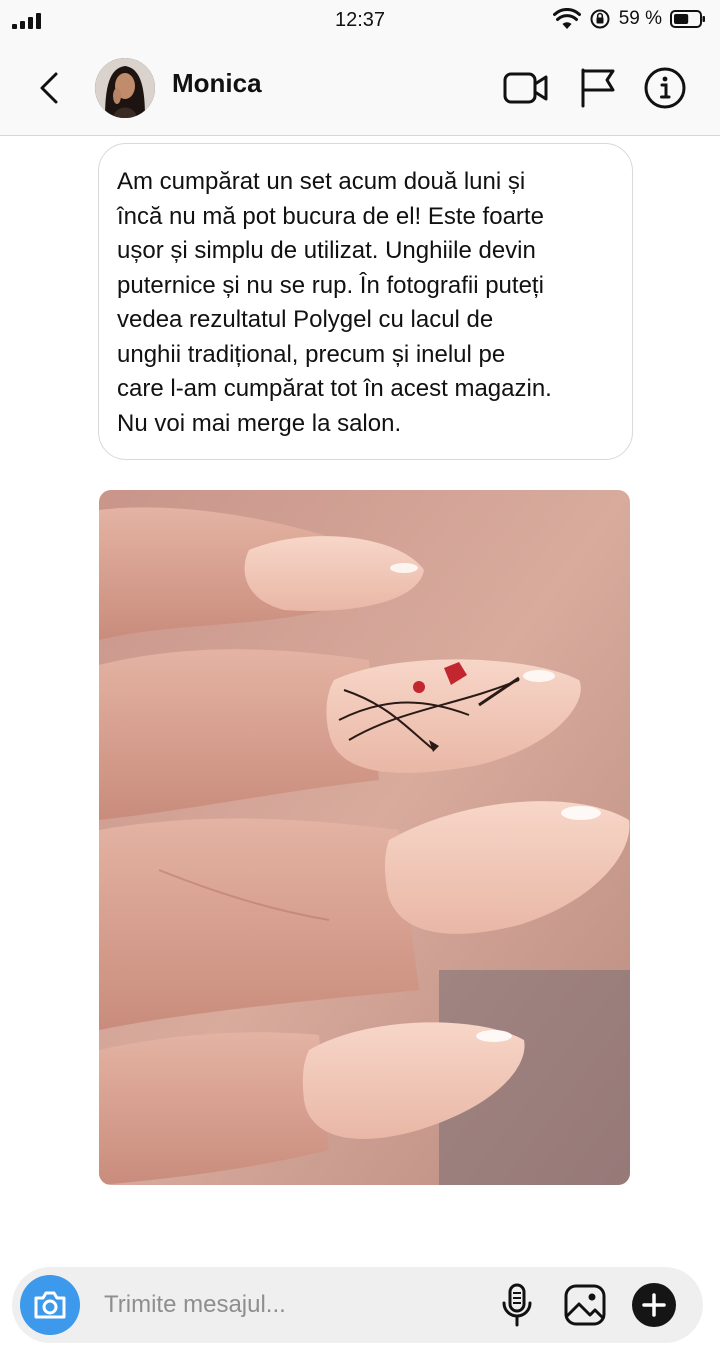  Describe the element at coordinates (334, 388) in the screenshot. I see `message-line: care l-am cumpărat tot în acest magazin.` at that location.